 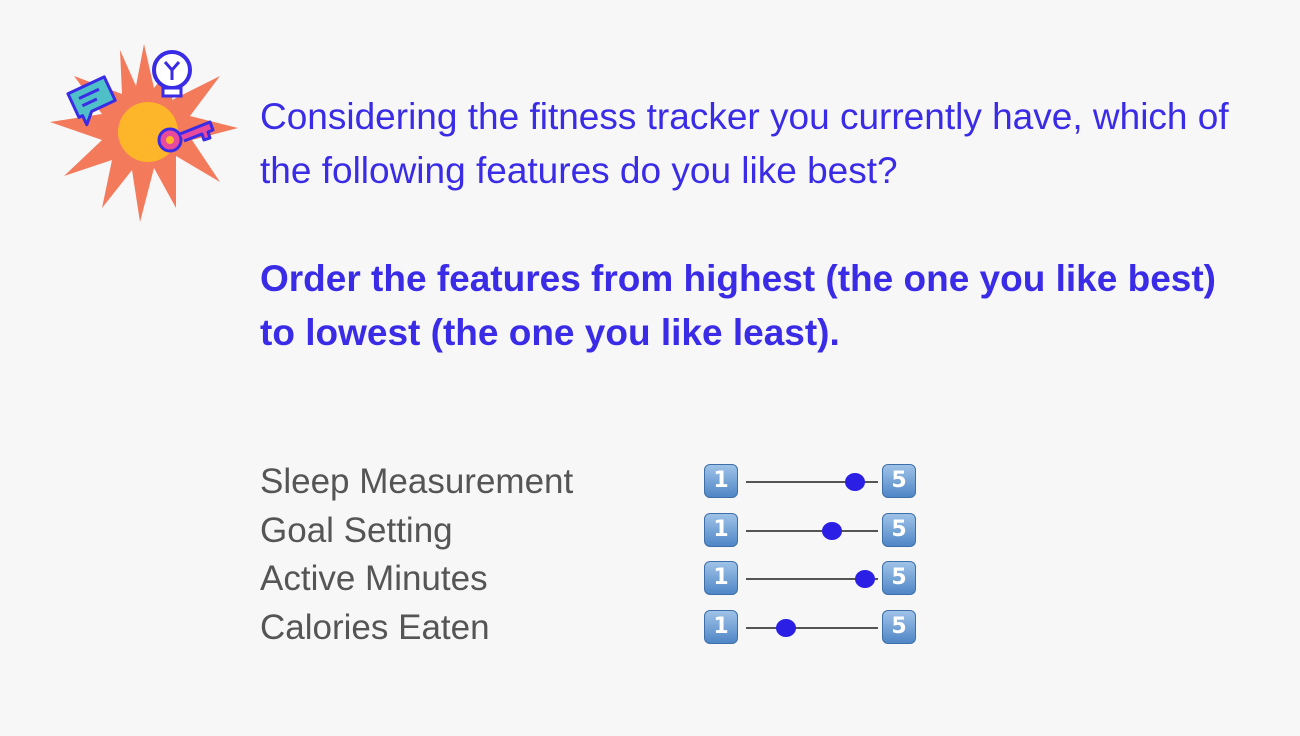 I want to click on starburst-illustration, so click(x=144, y=133).